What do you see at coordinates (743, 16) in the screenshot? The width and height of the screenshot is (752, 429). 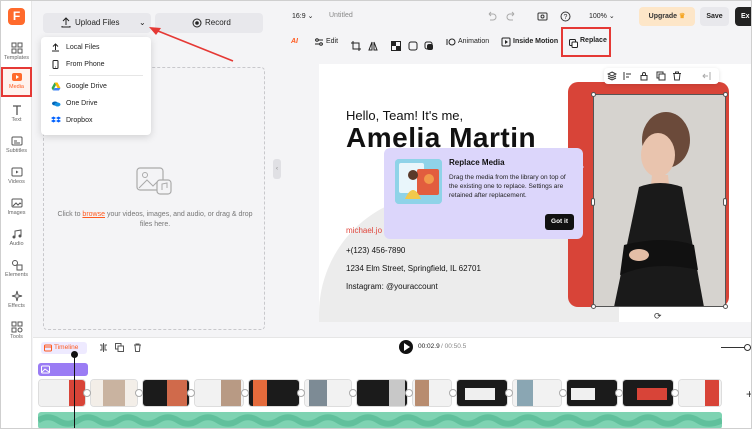 I see `export-button: Ex` at bounding box center [743, 16].